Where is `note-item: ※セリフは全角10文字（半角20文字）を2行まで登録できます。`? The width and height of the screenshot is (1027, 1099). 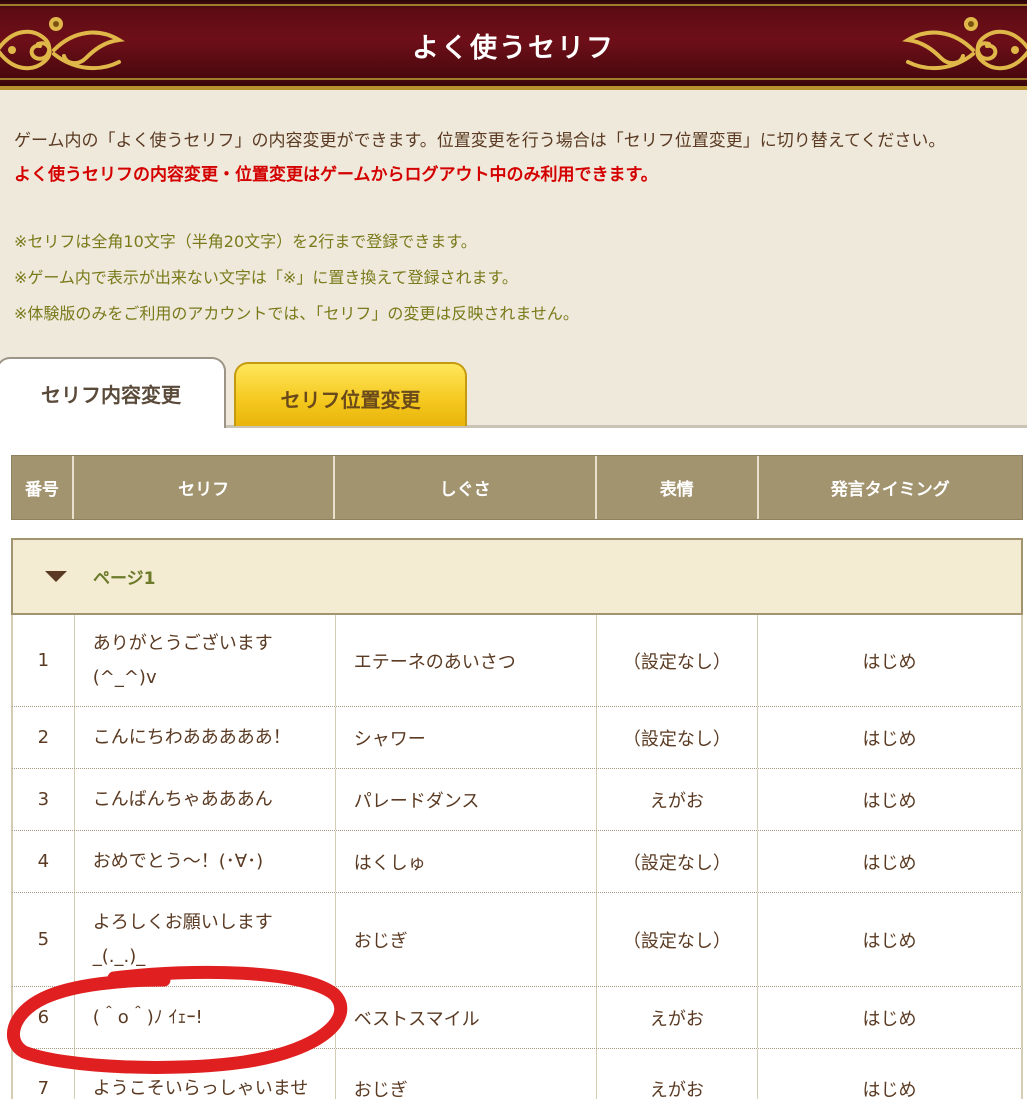 note-item: ※セリフは全角10文字（半角20文字）を2行まで登録できます。 is located at coordinates (245, 241).